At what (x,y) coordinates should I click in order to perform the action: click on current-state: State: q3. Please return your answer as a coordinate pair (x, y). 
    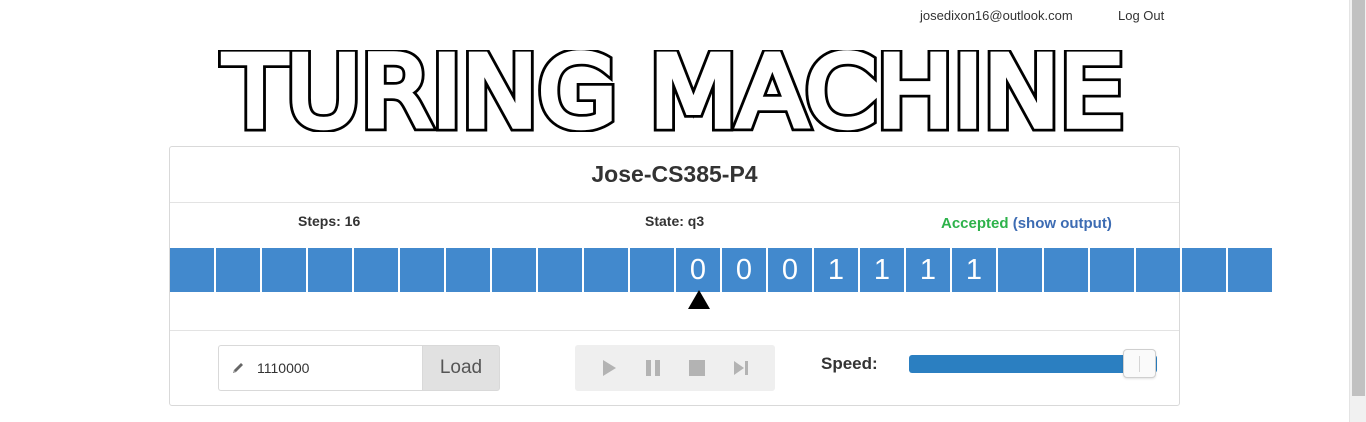
    Looking at the image, I should click on (675, 221).